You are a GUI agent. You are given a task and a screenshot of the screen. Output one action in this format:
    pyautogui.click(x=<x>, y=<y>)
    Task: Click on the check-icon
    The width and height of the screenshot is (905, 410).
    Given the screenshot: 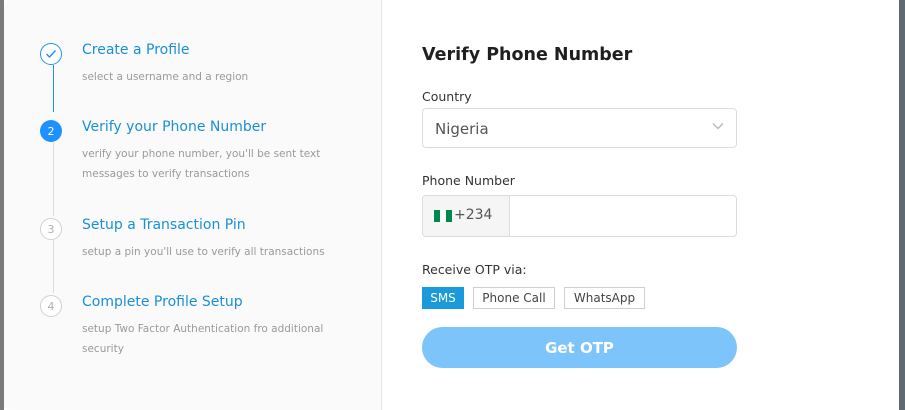 What is the action you would take?
    pyautogui.click(x=51, y=54)
    